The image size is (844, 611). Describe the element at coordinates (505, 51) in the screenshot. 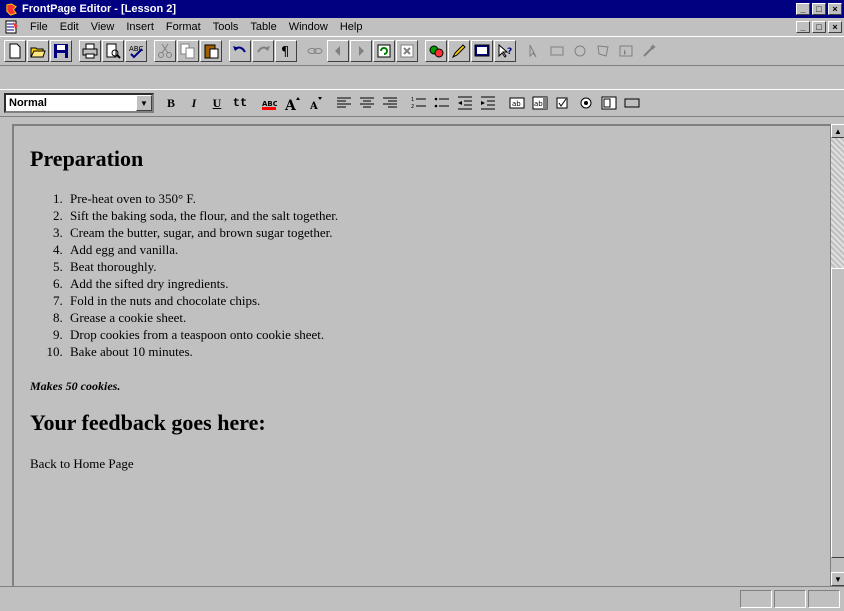

I see `help-button: ?` at that location.